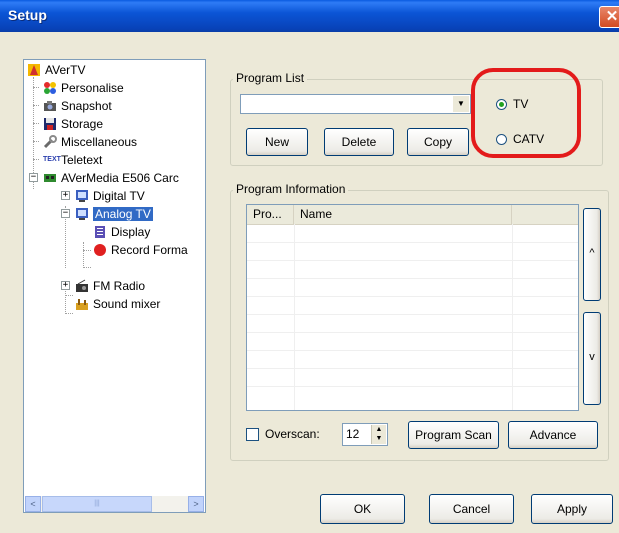 This screenshot has height=533, width=619. Describe the element at coordinates (121, 231) in the screenshot. I see `tree-item-display: Display` at that location.